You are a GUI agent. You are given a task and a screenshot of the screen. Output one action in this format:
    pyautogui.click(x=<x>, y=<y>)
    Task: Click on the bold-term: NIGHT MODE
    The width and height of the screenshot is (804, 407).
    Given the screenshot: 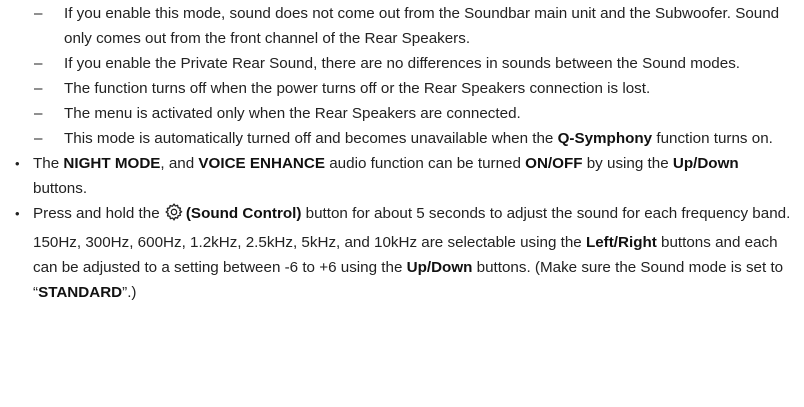 What is the action you would take?
    pyautogui.click(x=112, y=163)
    